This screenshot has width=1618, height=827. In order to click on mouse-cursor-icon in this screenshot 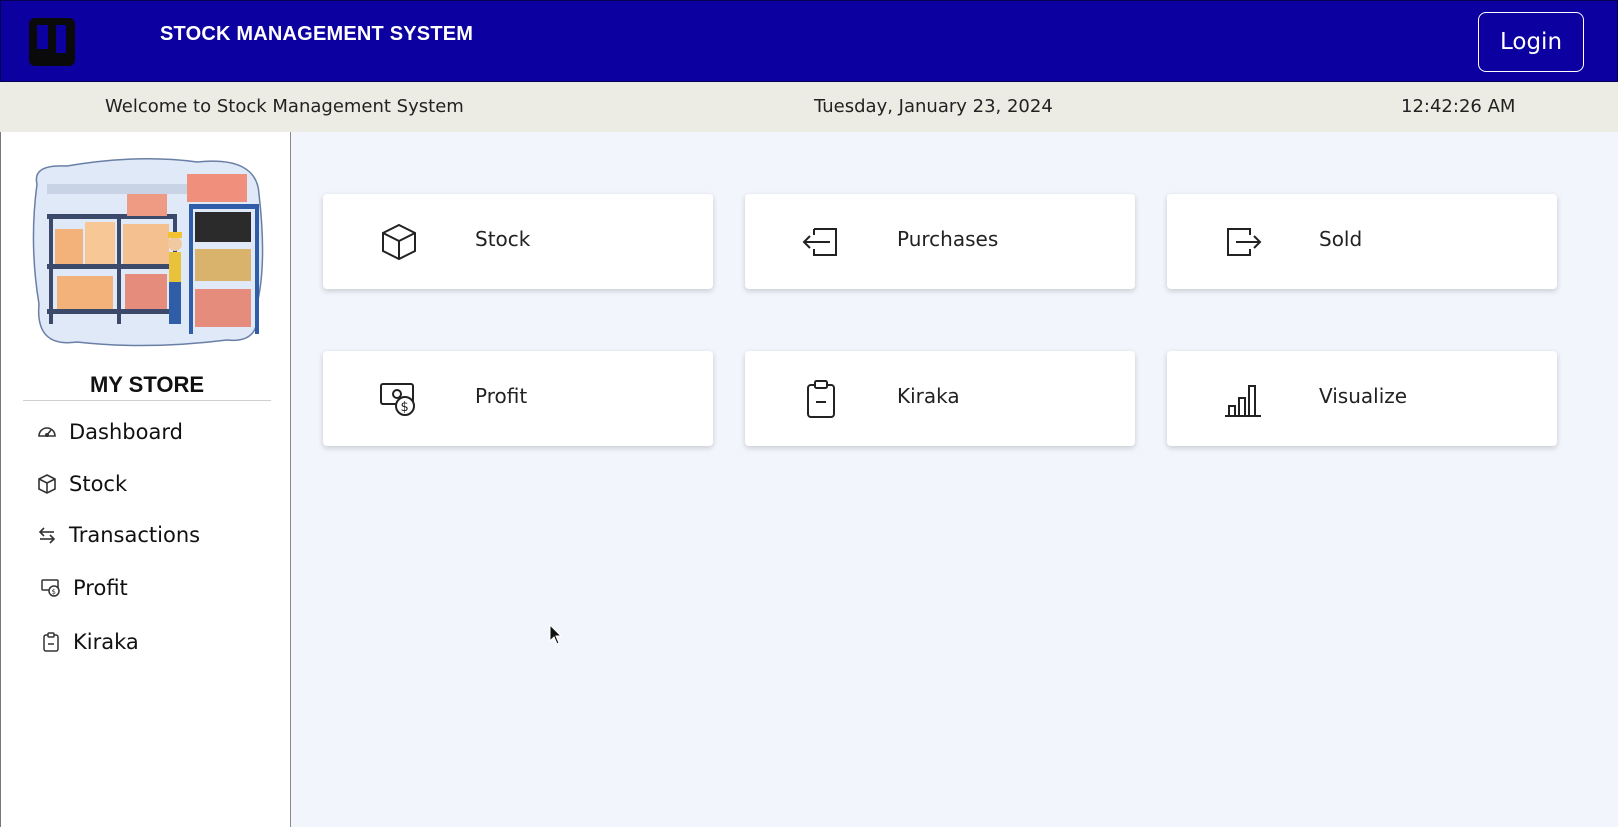, I will do `click(556, 634)`.